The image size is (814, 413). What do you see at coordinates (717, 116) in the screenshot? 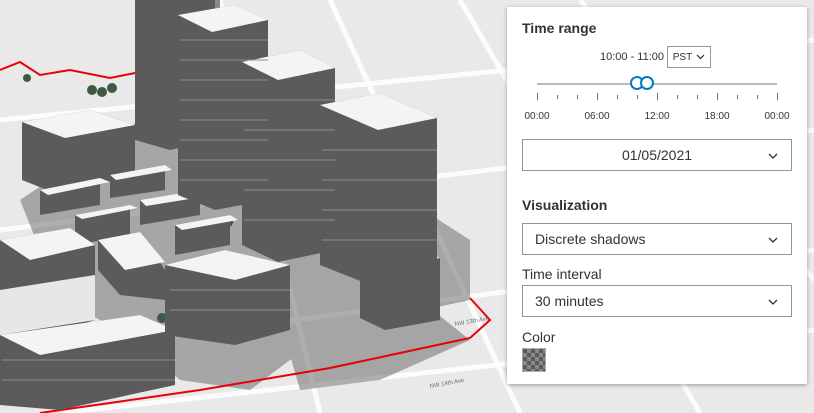
I see `slider-tick-label: 18:00` at bounding box center [717, 116].